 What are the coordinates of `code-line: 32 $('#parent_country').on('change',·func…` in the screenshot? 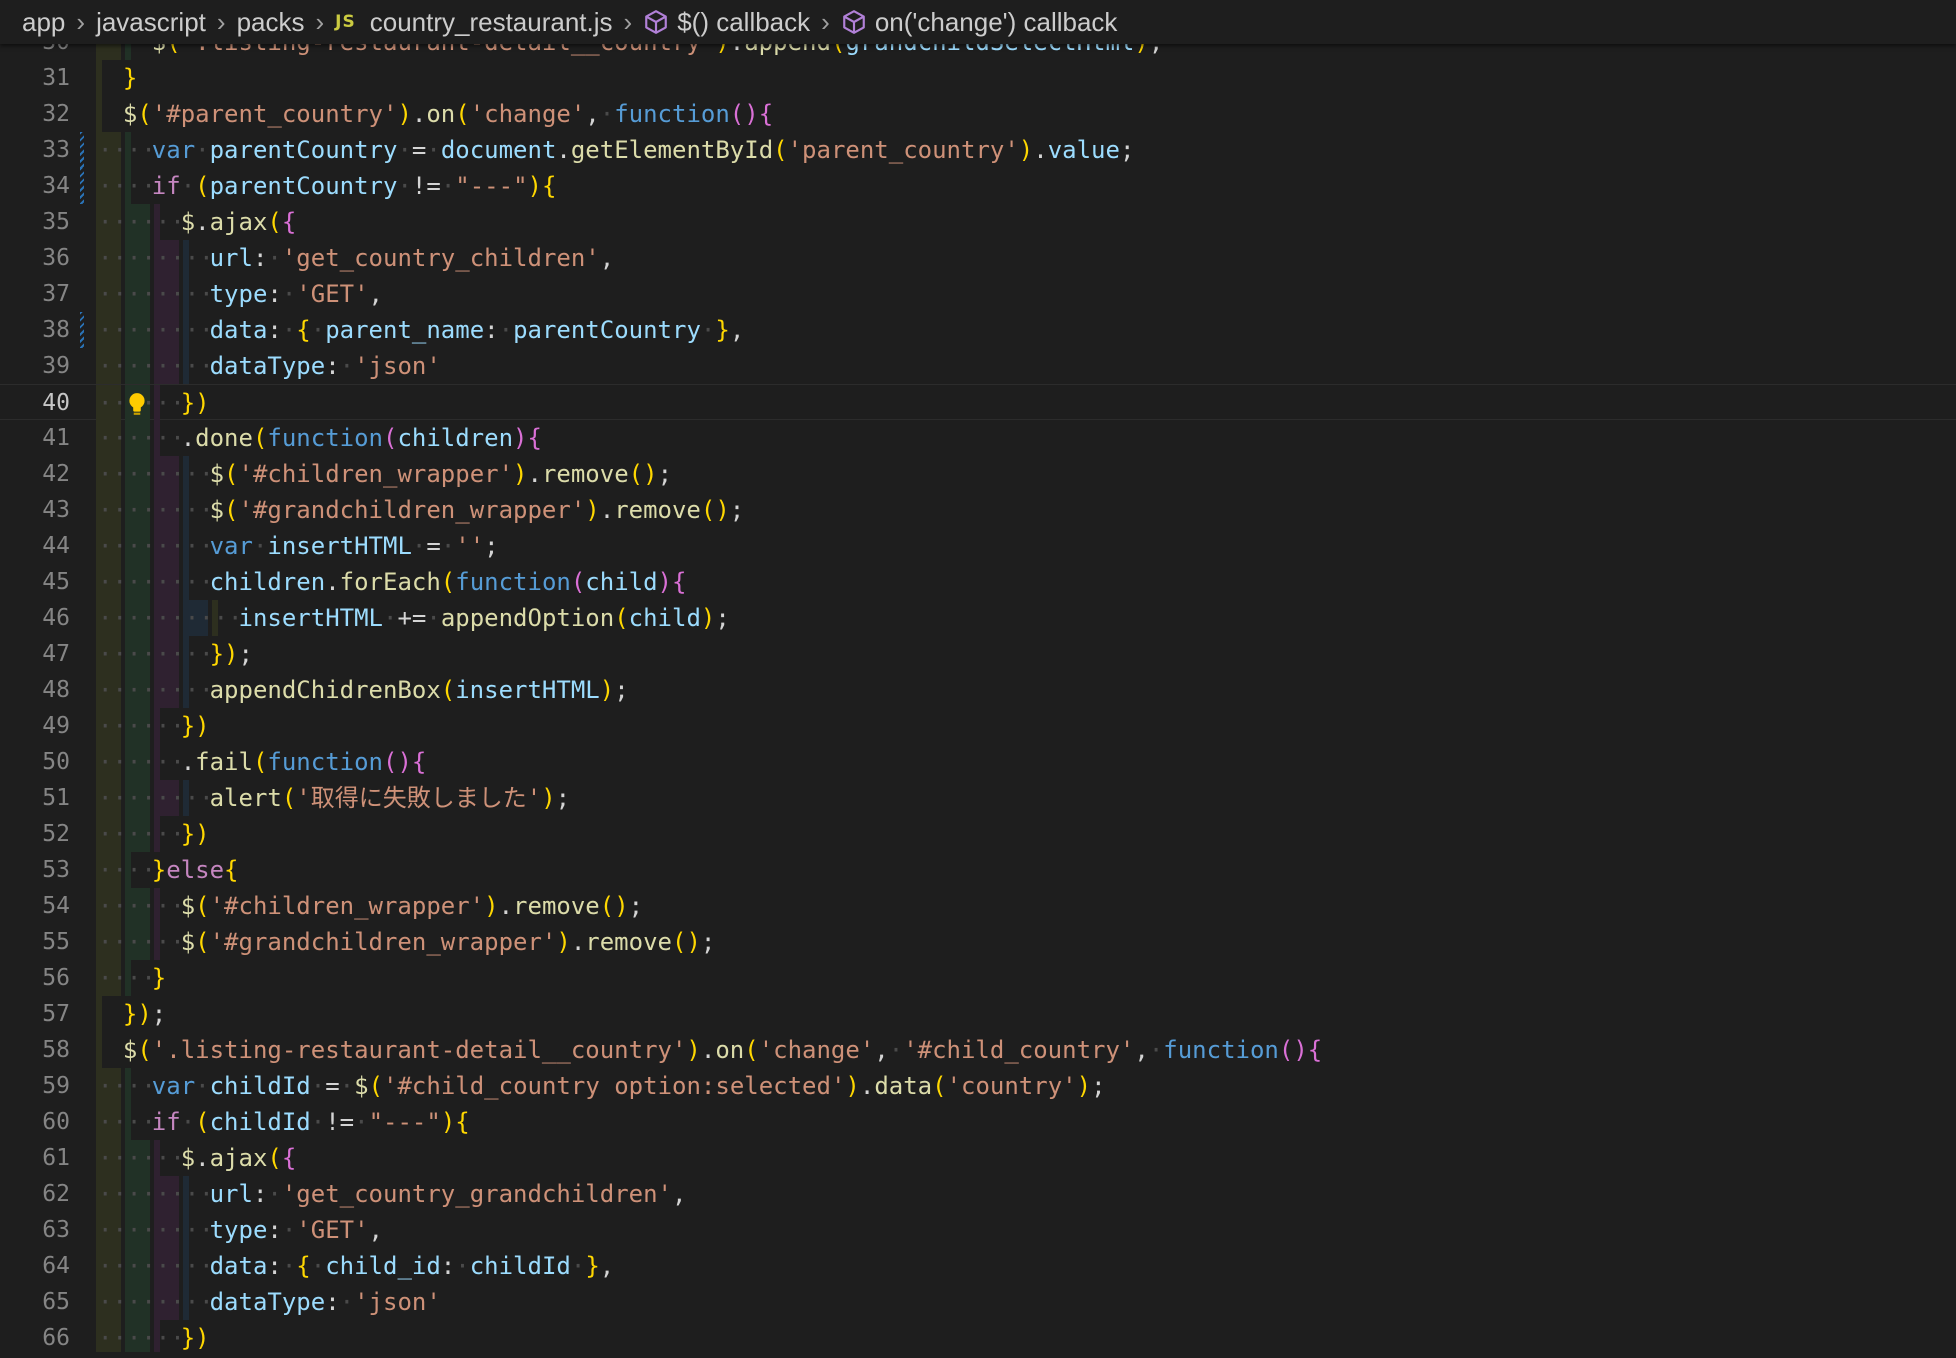 It's located at (978, 114).